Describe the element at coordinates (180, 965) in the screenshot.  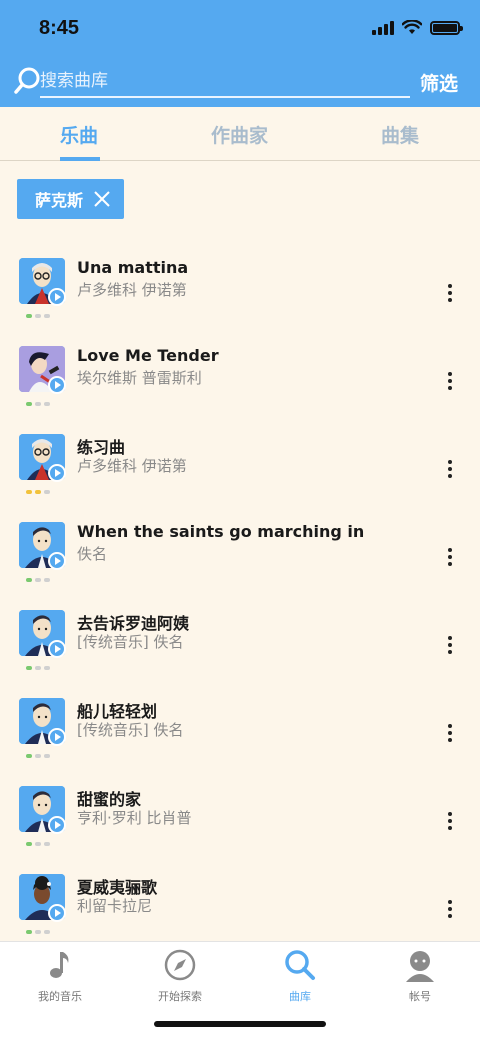
I see `compass-icon` at that location.